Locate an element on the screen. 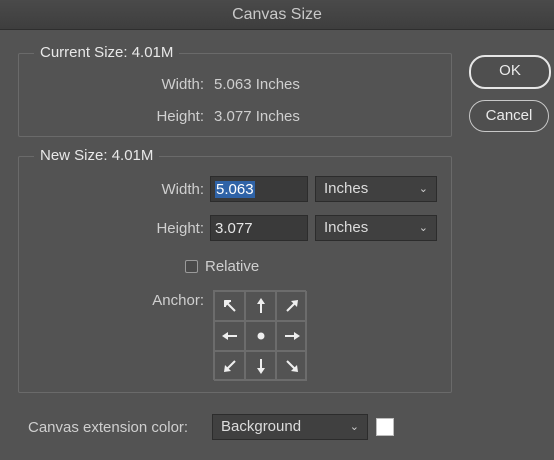  current-height-value: 3.077 Inches is located at coordinates (257, 116).